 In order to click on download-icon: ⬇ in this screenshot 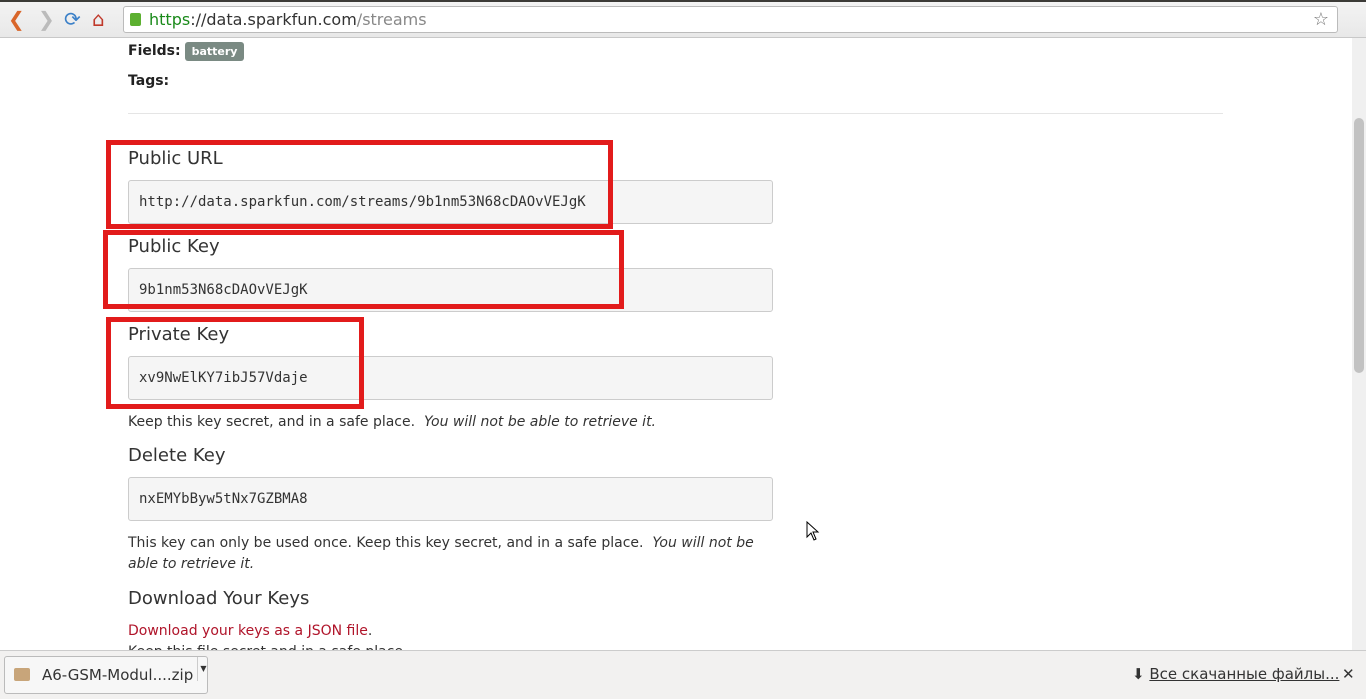, I will do `click(1138, 674)`.